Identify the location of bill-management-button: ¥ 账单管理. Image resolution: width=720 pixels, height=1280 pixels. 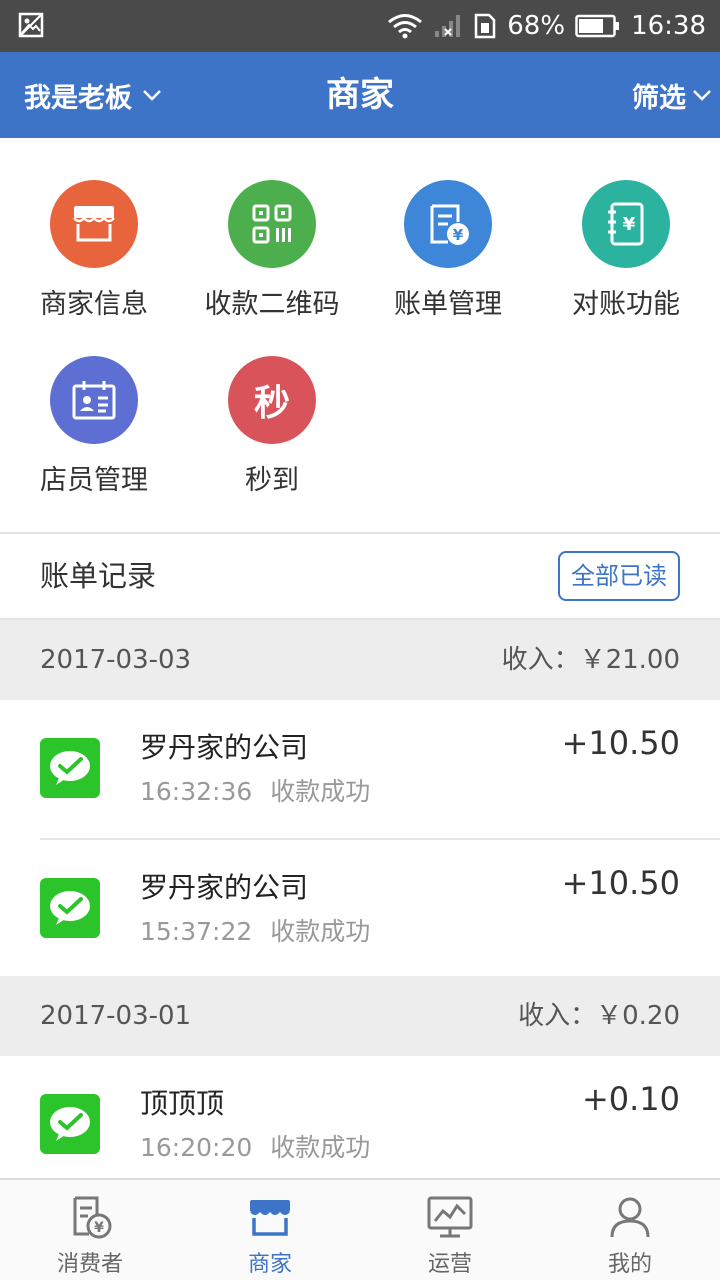
(448, 250).